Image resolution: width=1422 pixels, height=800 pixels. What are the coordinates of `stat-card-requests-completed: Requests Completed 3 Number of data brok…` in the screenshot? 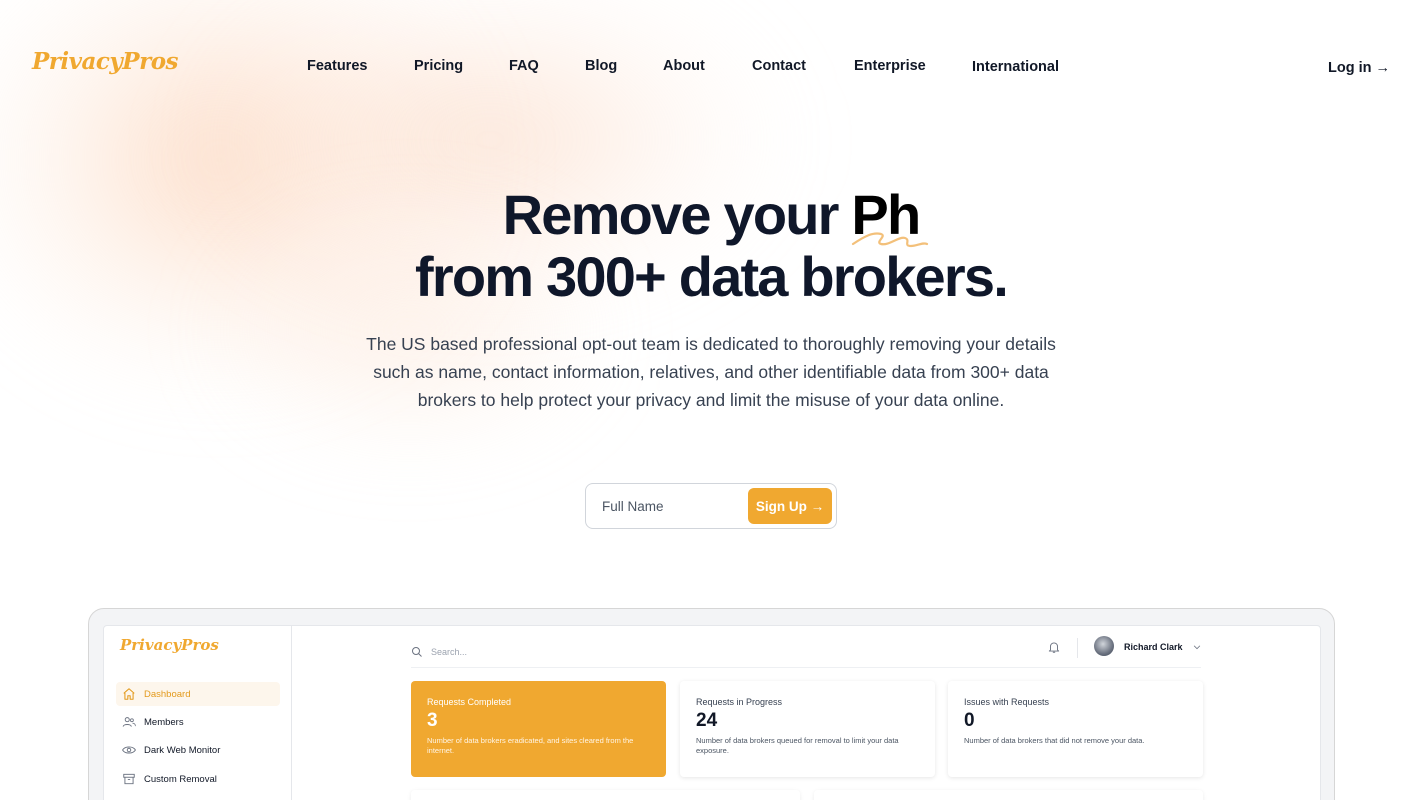 It's located at (538, 729).